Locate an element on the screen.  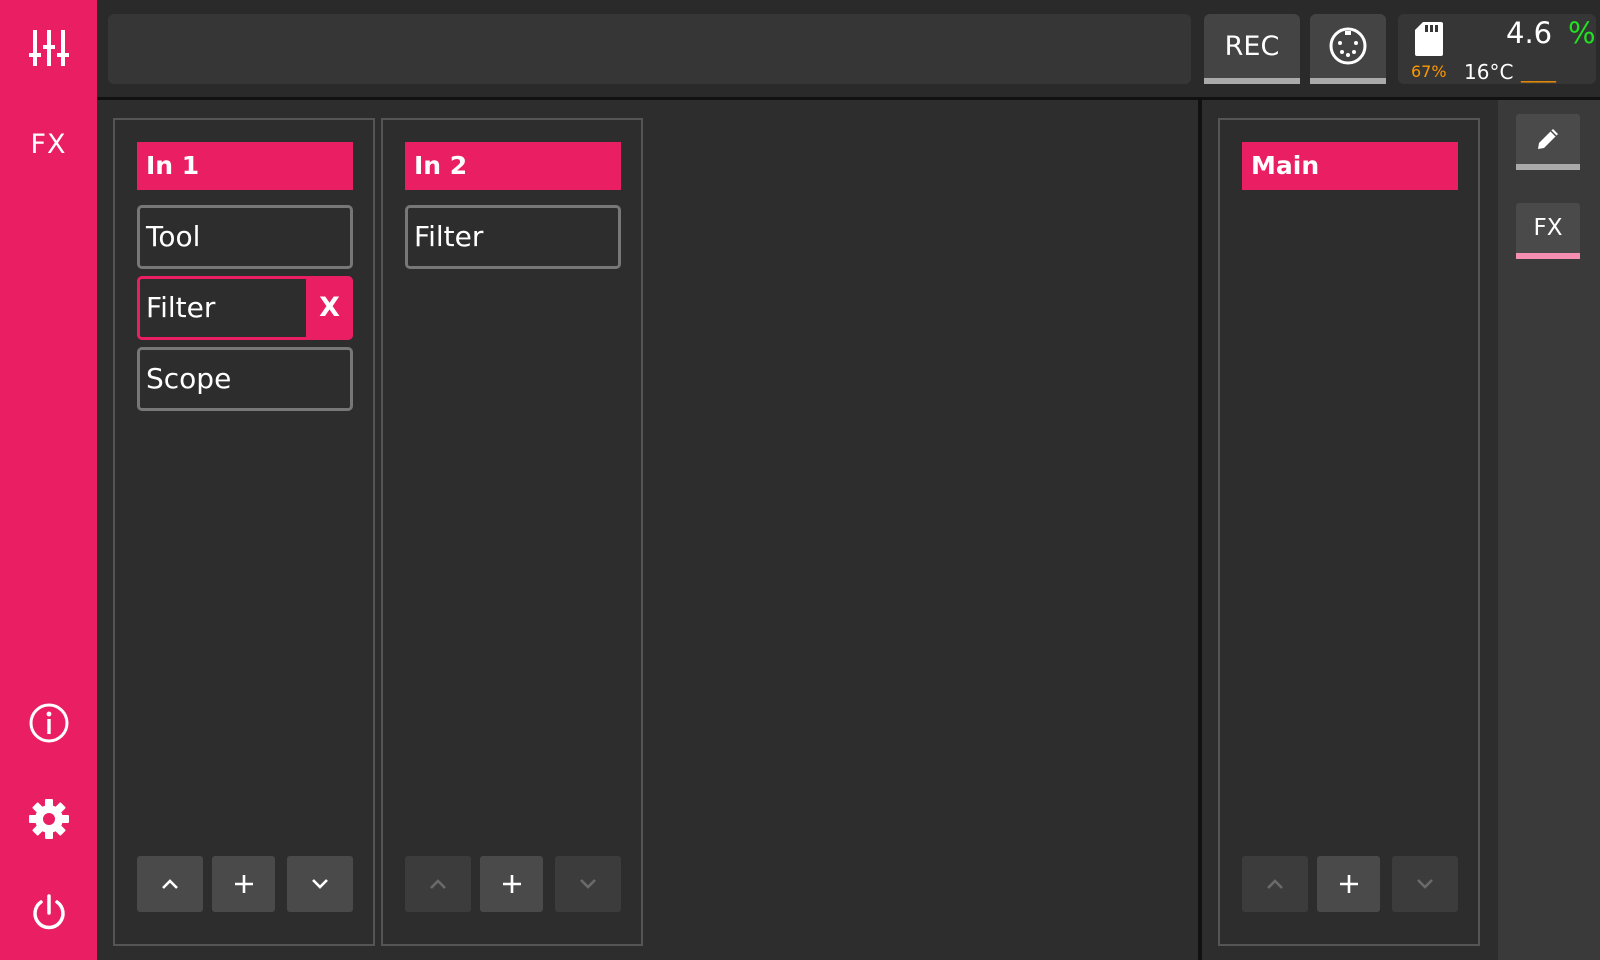
sd-usage: 67% is located at coordinates (1429, 71).